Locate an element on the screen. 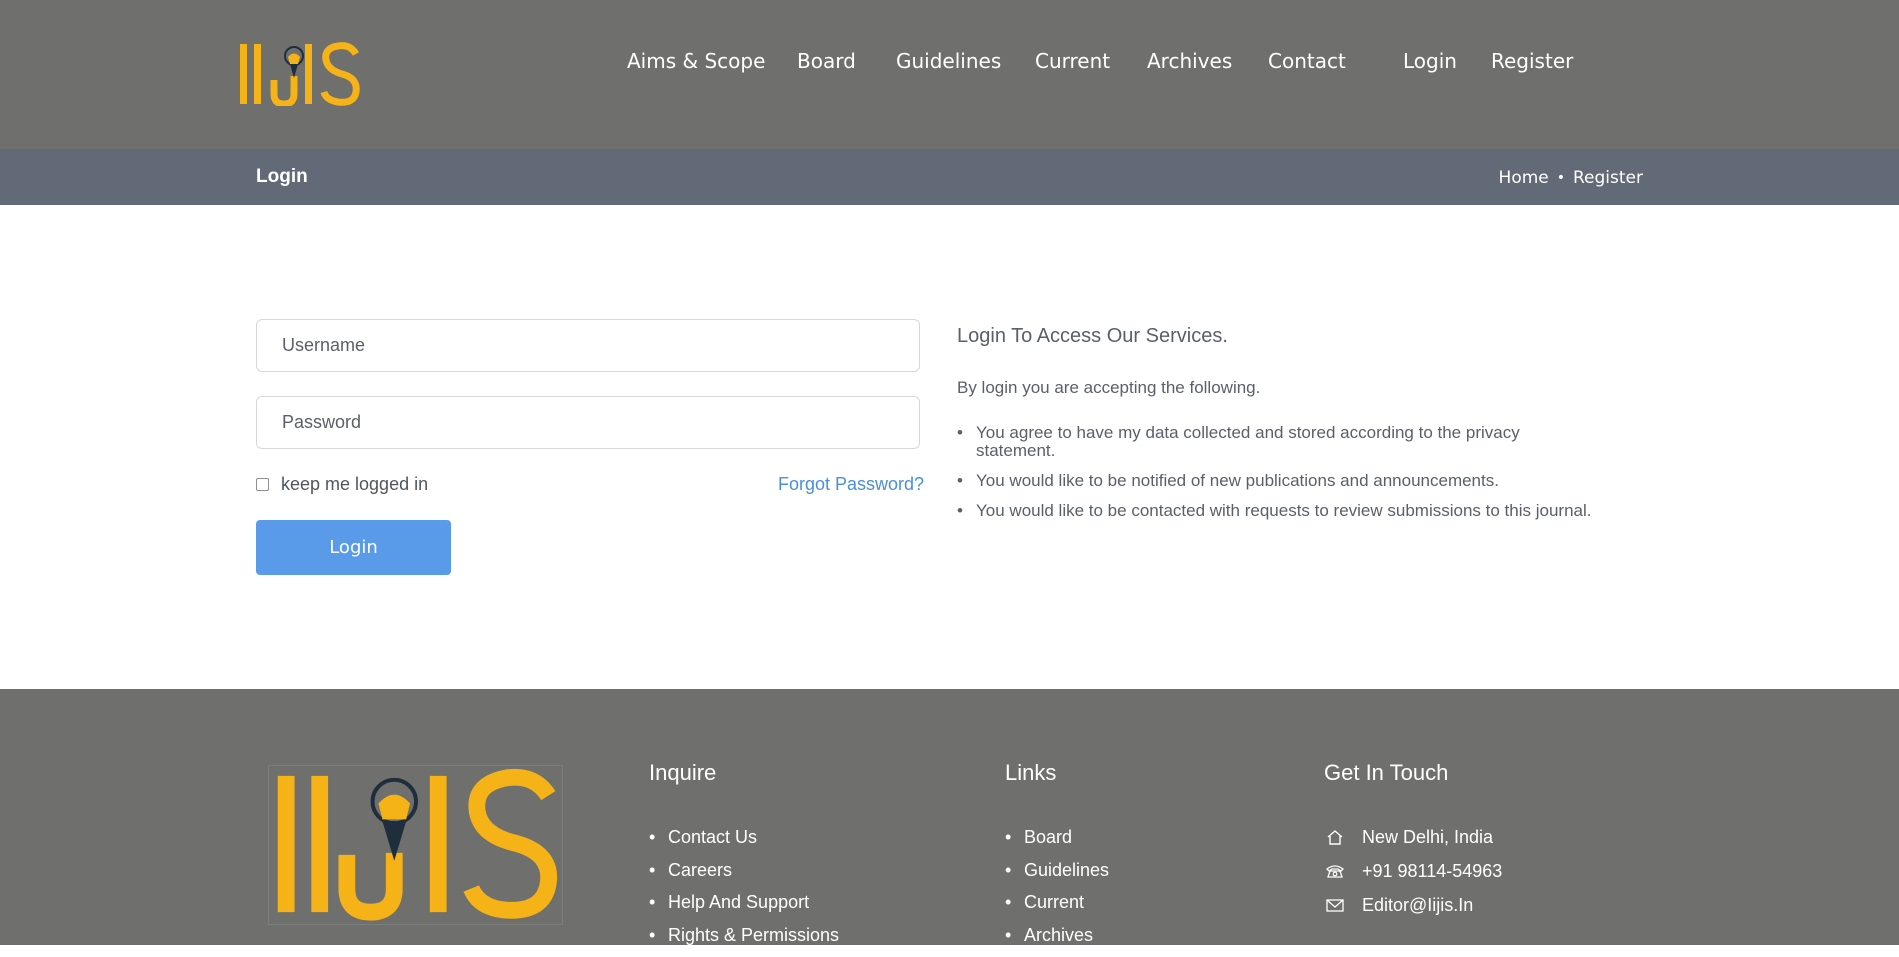 This screenshot has width=1899, height=957. footer-link-current: Current is located at coordinates (1057, 908).